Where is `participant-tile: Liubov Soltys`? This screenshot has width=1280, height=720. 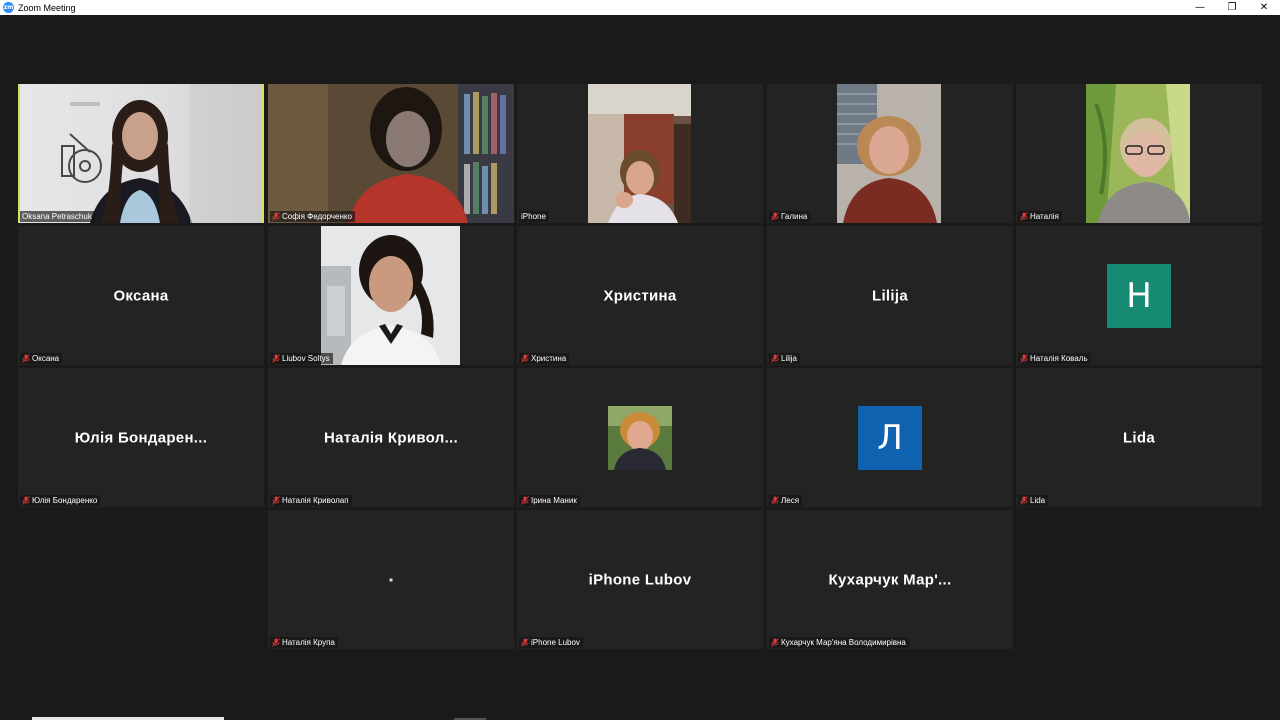
participant-tile: Liubov Soltys is located at coordinates (391, 295).